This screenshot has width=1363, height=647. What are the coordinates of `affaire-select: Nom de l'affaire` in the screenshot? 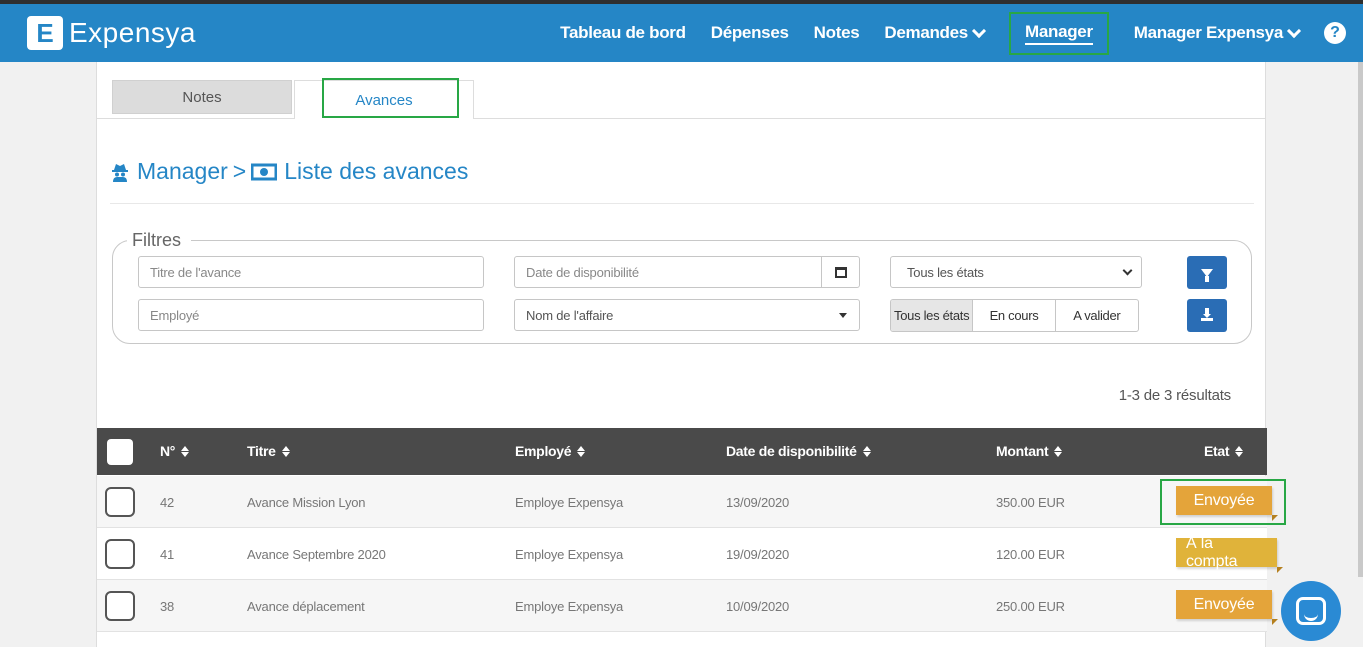 It's located at (687, 315).